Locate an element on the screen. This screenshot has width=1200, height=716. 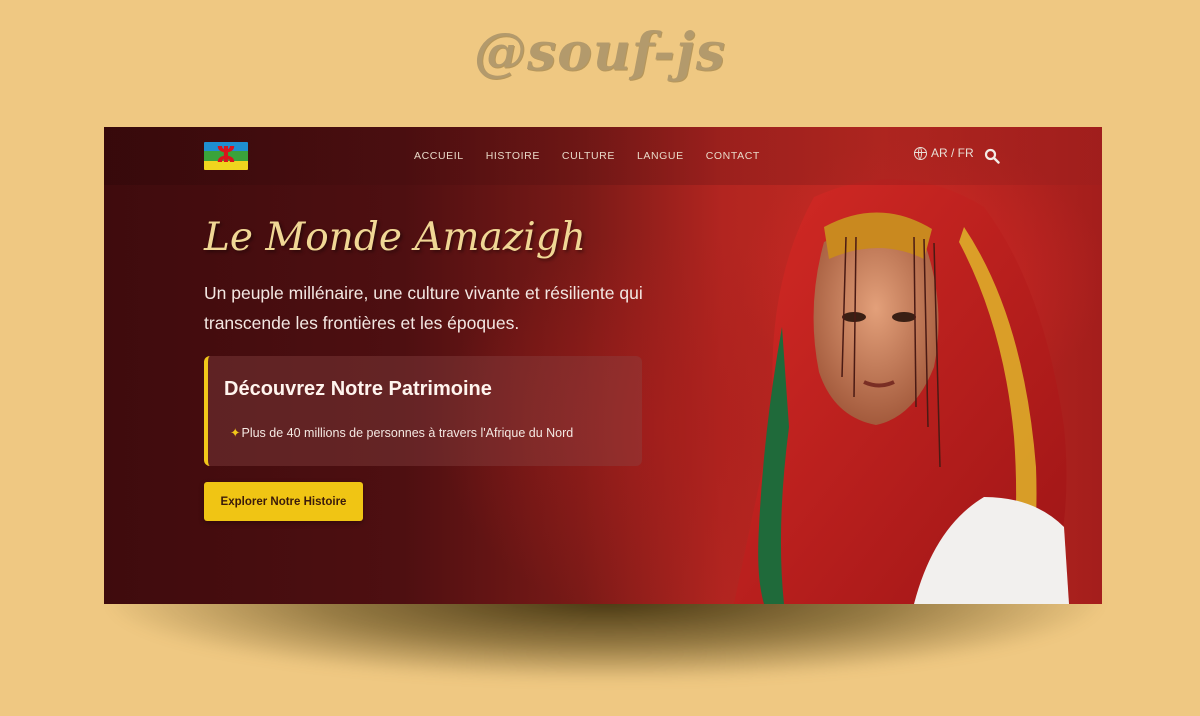
main-nav: ACCUEIL HISTOIRE CULTURE LANGUE CONTACT is located at coordinates (598, 156).